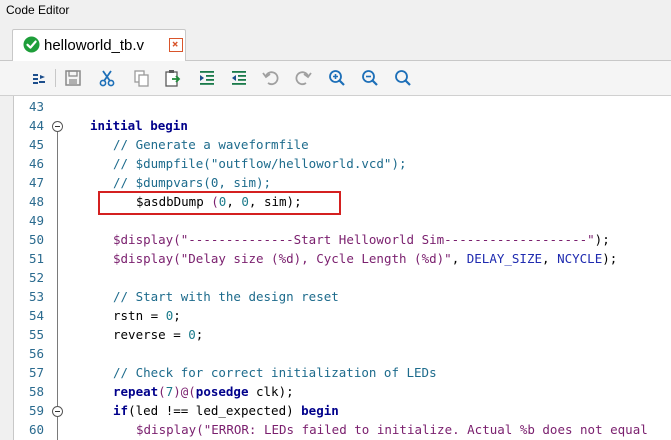 The image size is (671, 440). What do you see at coordinates (158, 334) in the screenshot?
I see `code-text: reverse = 0;` at bounding box center [158, 334].